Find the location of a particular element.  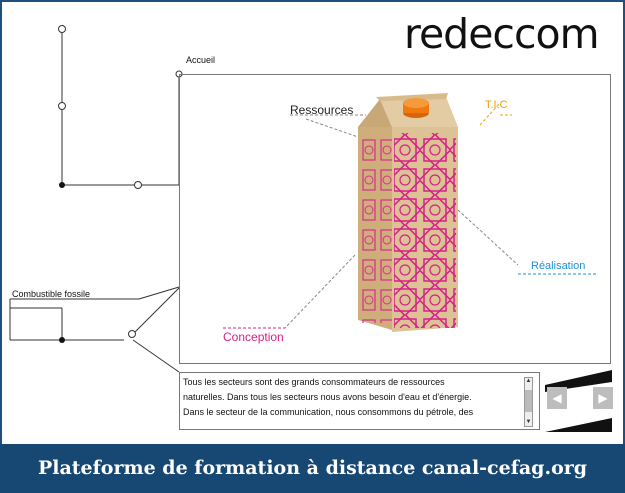

prev-button: ◀ is located at coordinates (557, 398).